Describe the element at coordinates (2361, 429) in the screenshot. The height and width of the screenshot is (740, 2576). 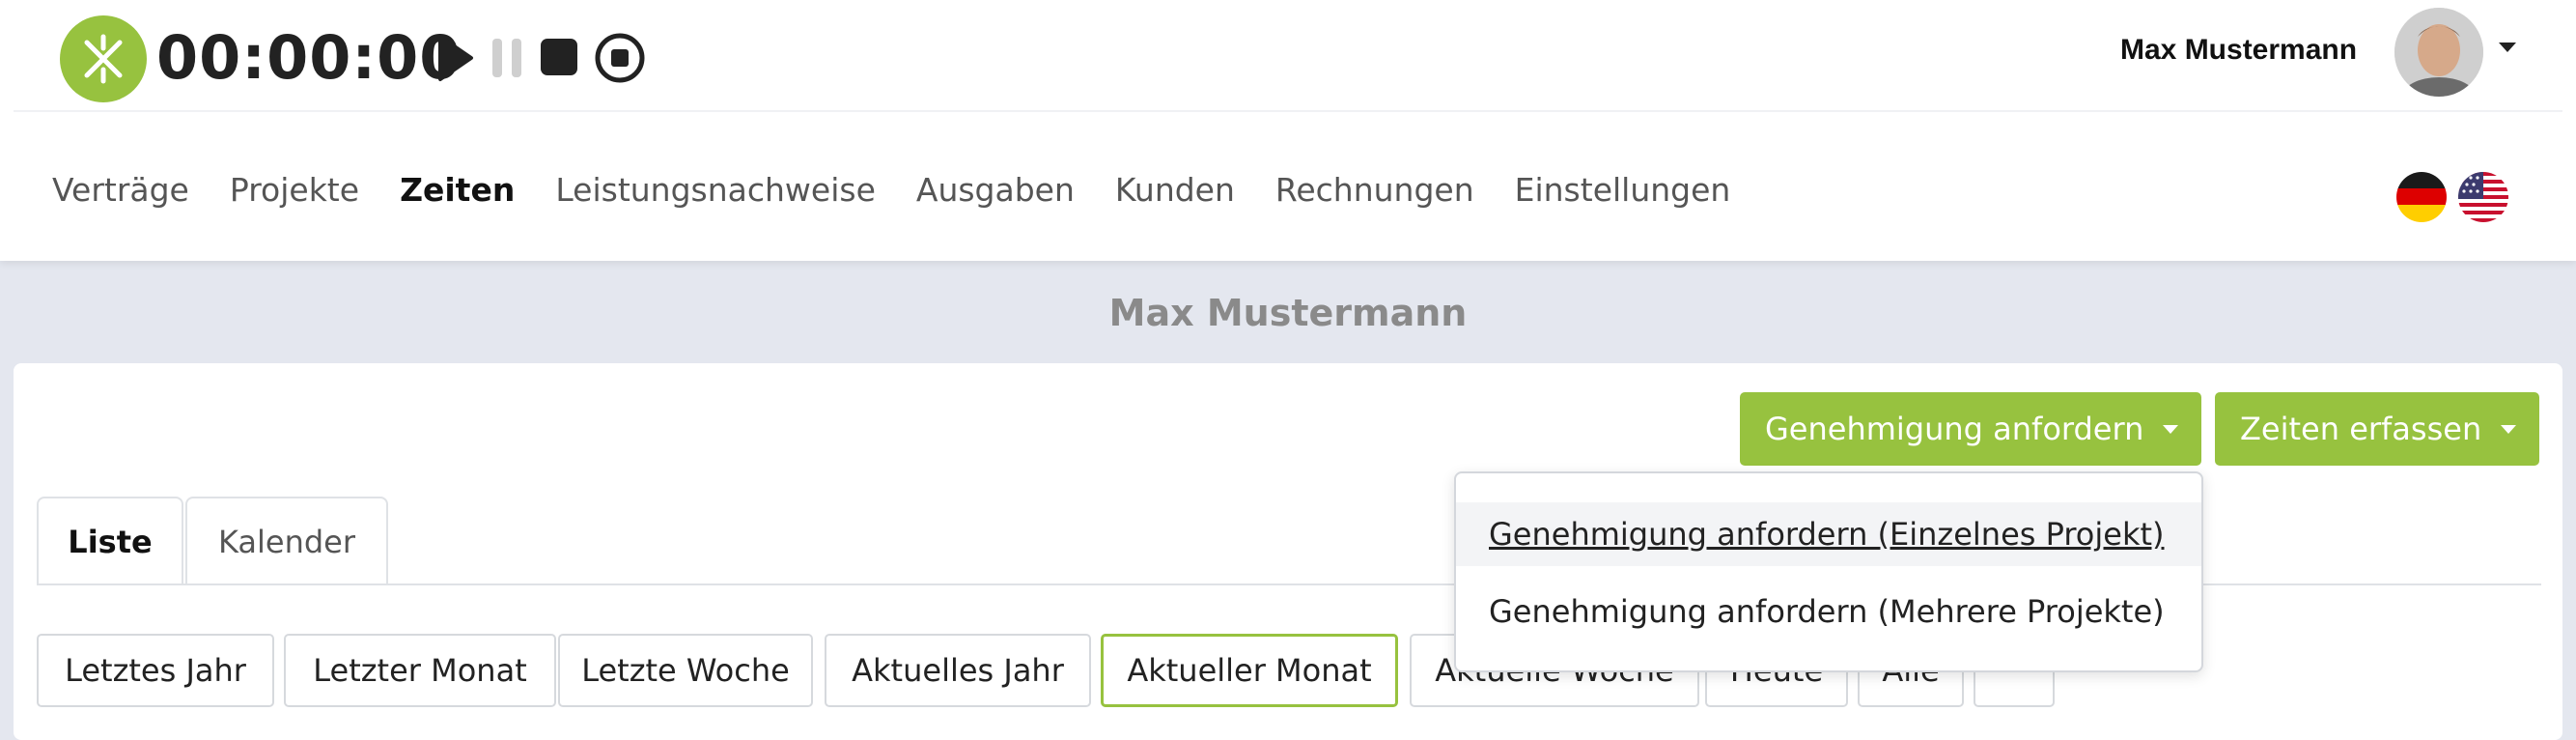
I see `record-times-label: Zeiten erfassen` at that location.